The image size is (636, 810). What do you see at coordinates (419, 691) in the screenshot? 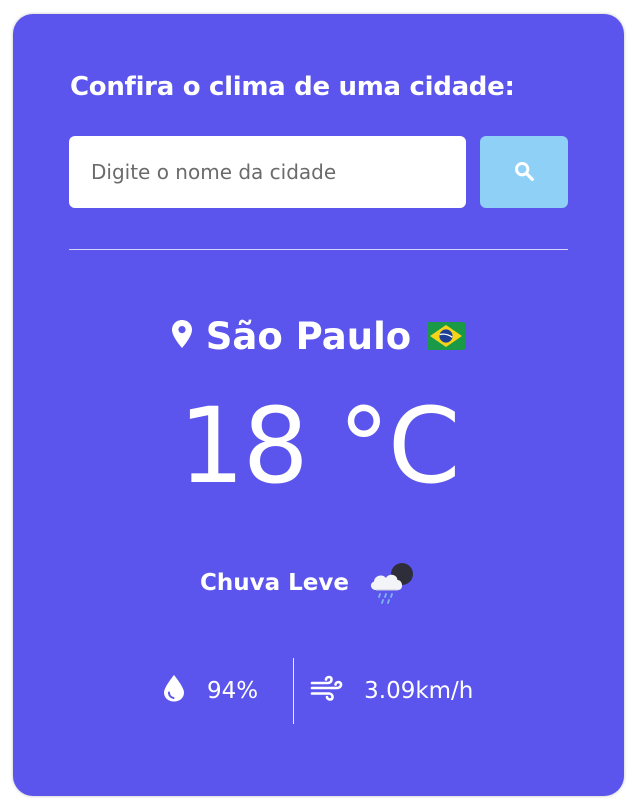
I see `wind-speed-value: 3.09km/h` at bounding box center [419, 691].